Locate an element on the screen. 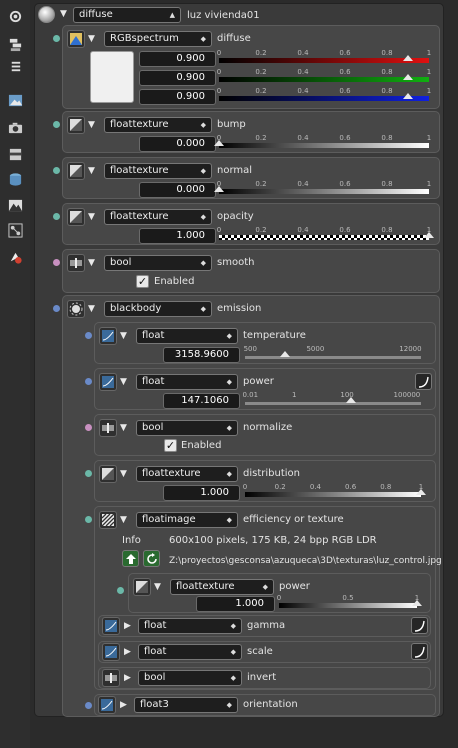 This screenshot has height=748, width=458. distribution-value-input: 1.000 is located at coordinates (201, 493).